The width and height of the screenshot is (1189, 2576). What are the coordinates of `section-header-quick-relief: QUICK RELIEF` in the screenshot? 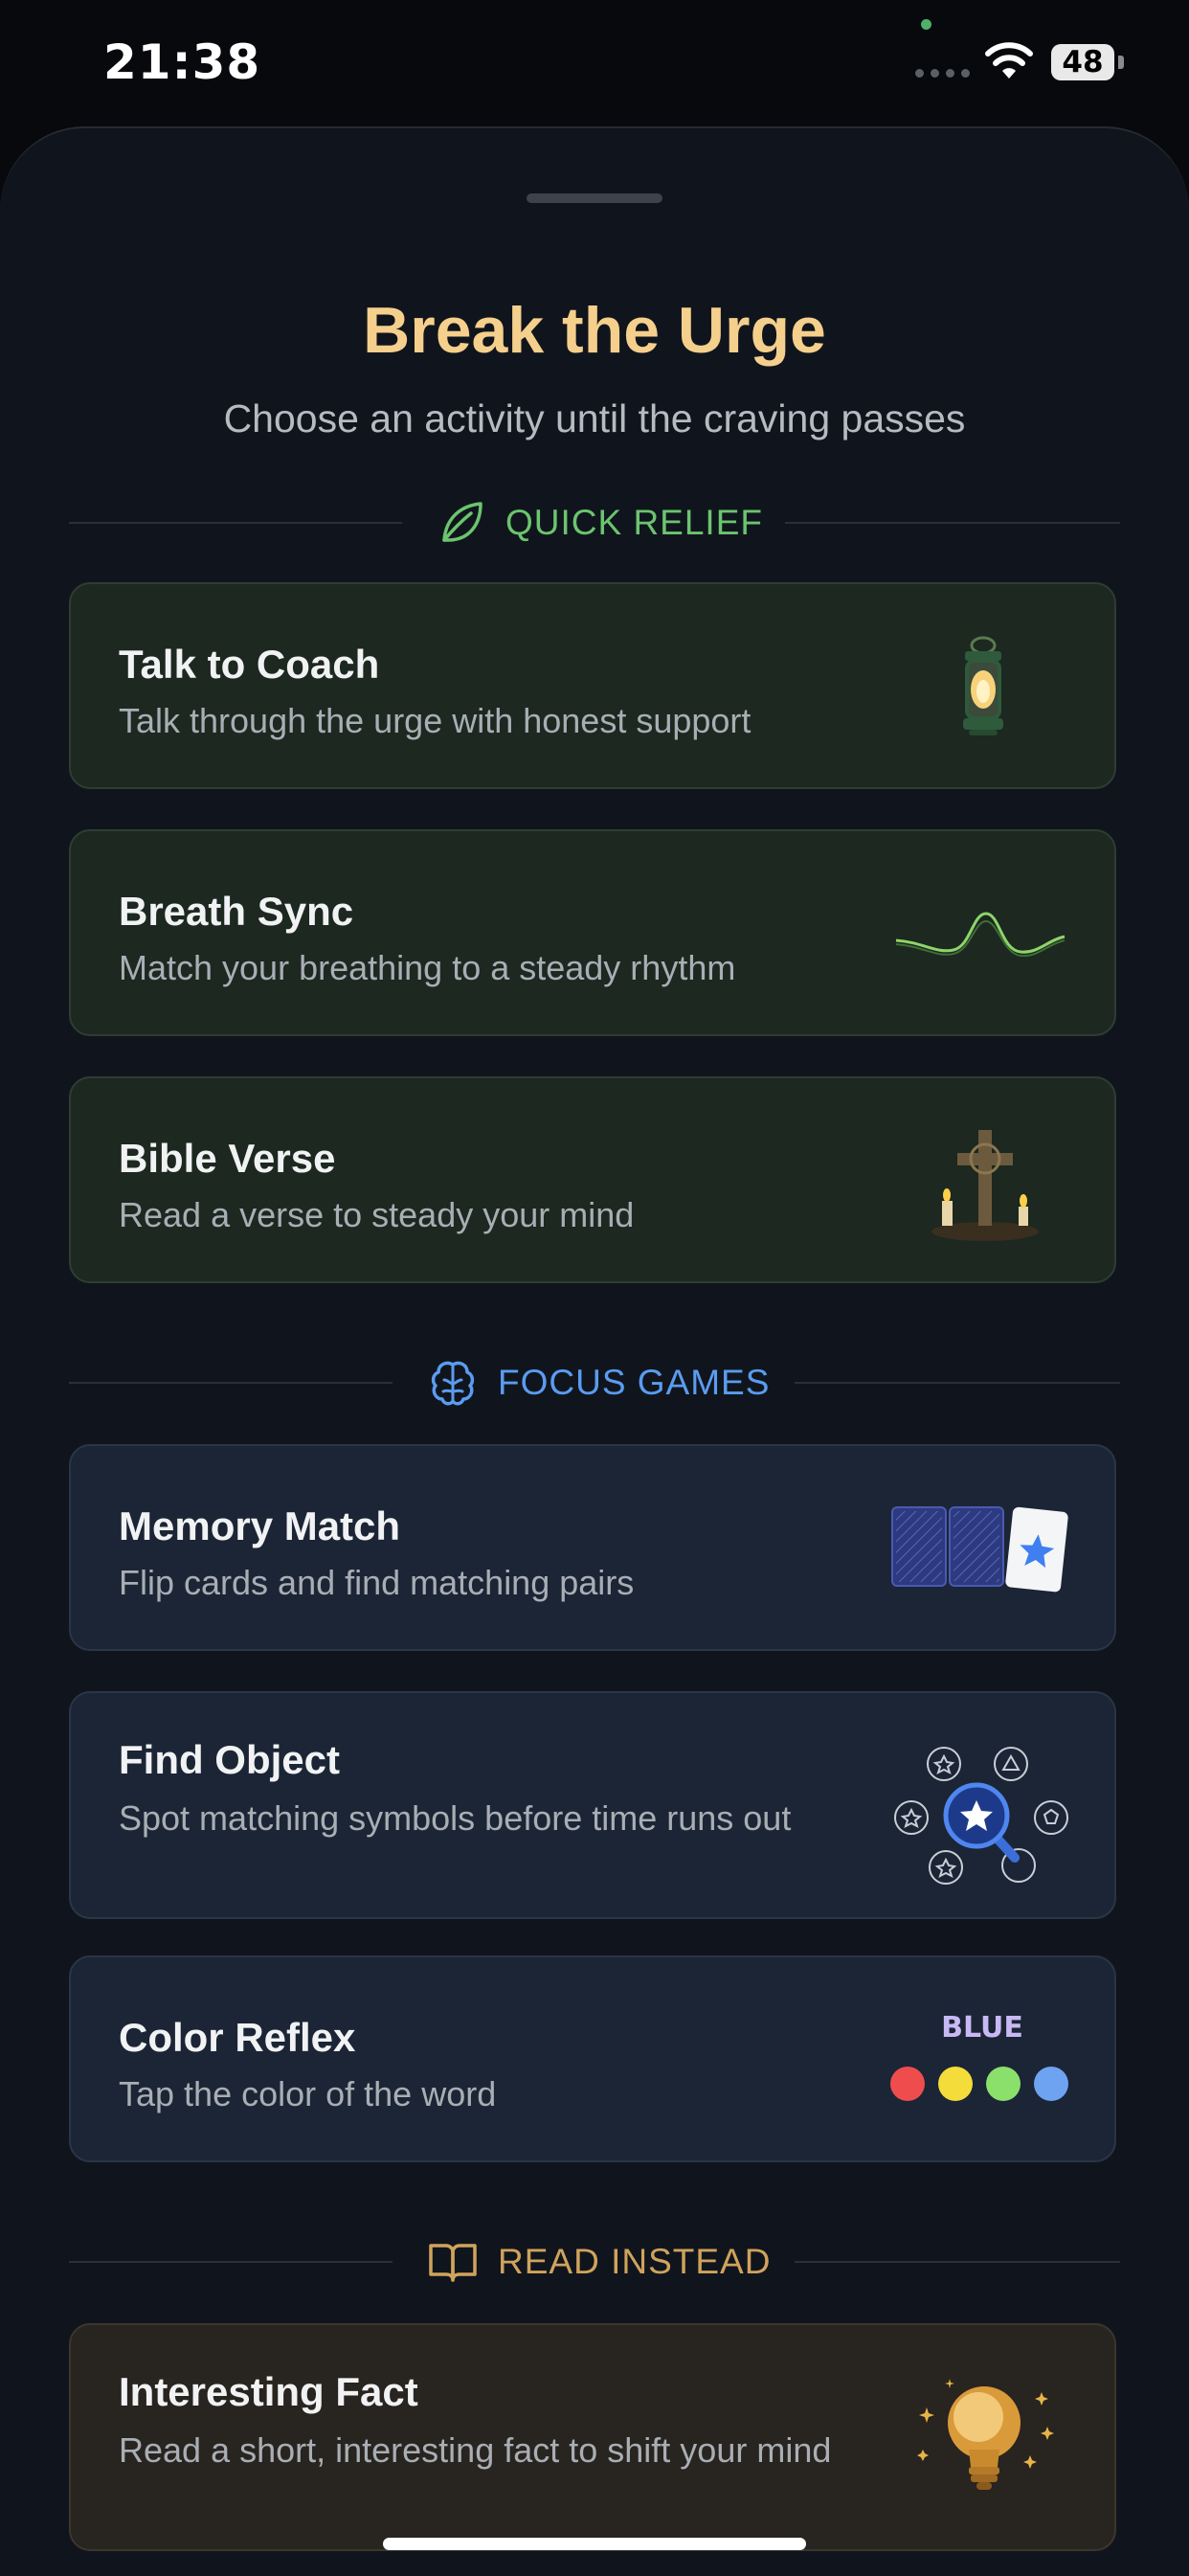 It's located at (594, 523).